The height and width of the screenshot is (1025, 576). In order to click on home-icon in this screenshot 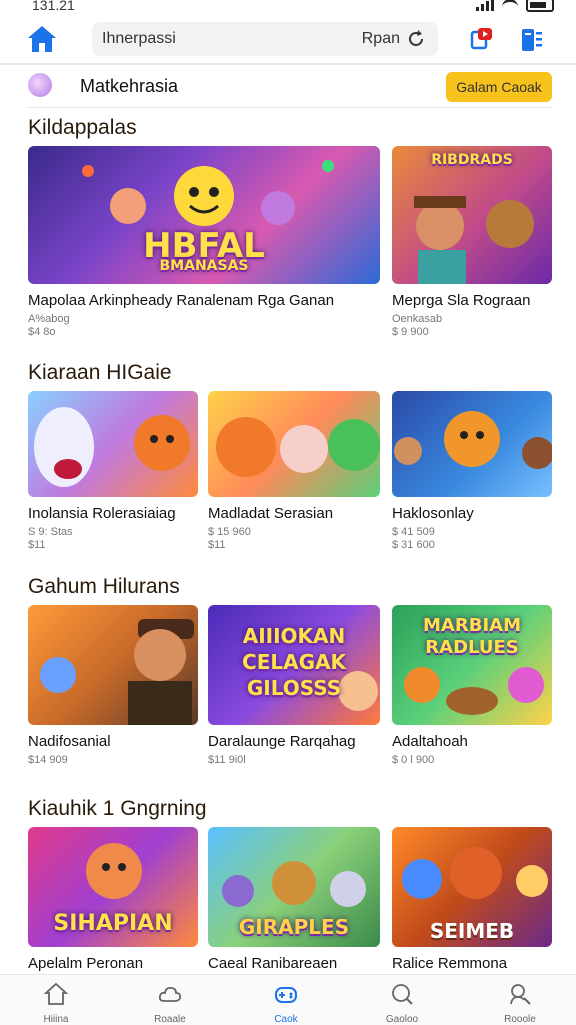, I will do `click(42, 39)`.